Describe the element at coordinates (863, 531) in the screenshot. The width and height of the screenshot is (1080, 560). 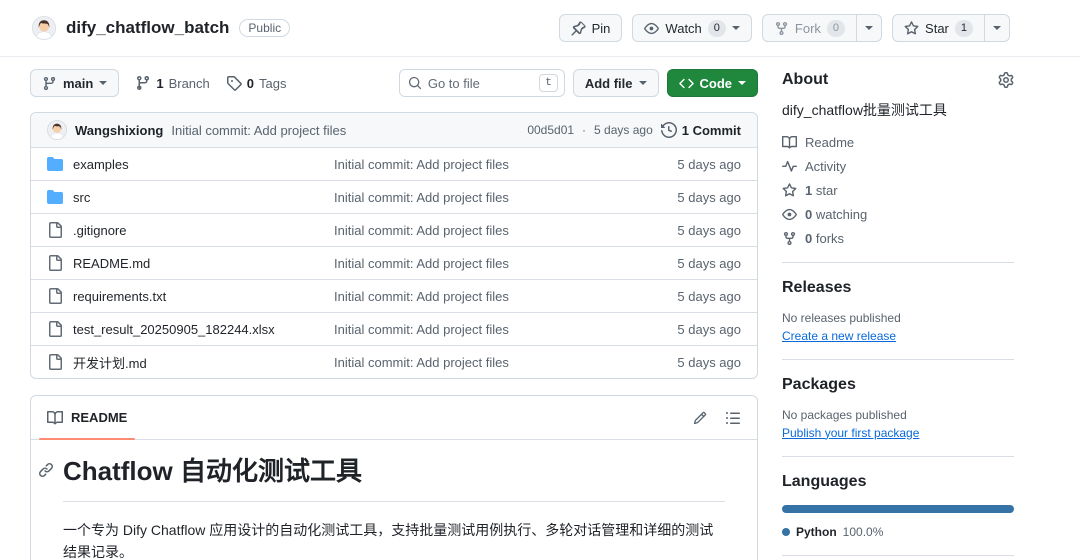
I see `language-percent: 100.0%` at that location.